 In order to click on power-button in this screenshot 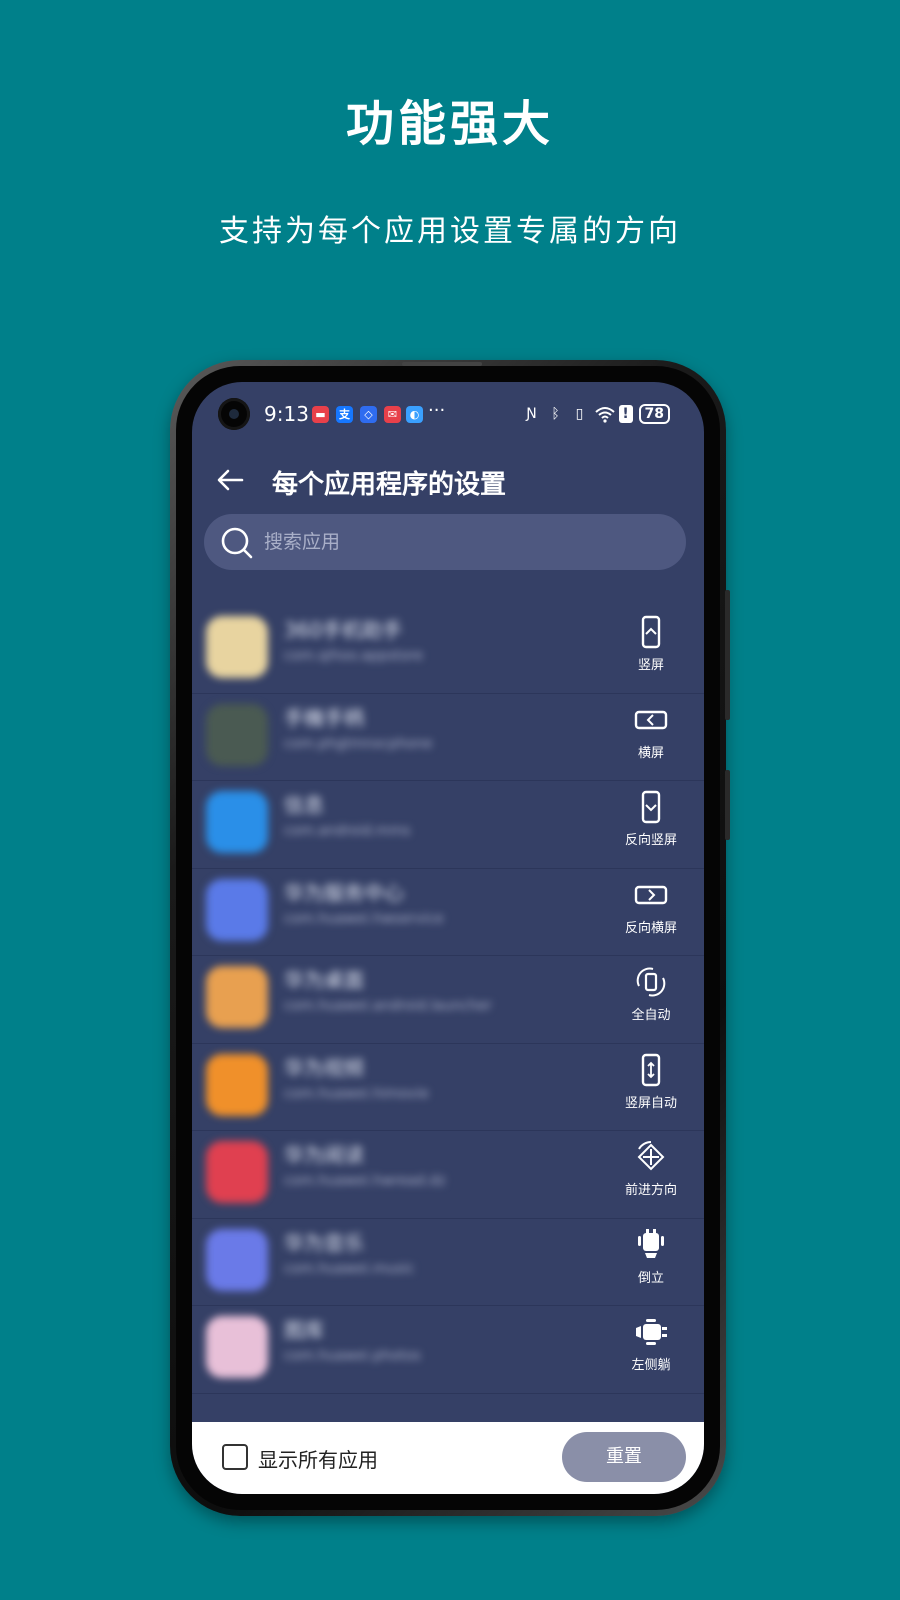, I will do `click(727, 805)`.